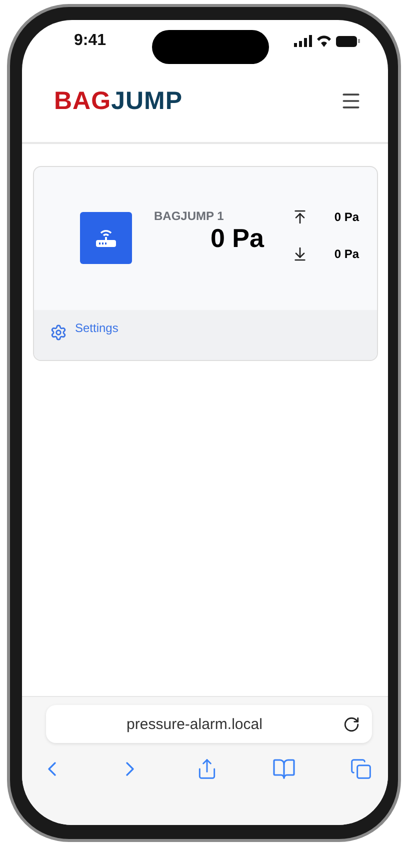 The image size is (402, 847). I want to click on tabs-icon, so click(361, 769).